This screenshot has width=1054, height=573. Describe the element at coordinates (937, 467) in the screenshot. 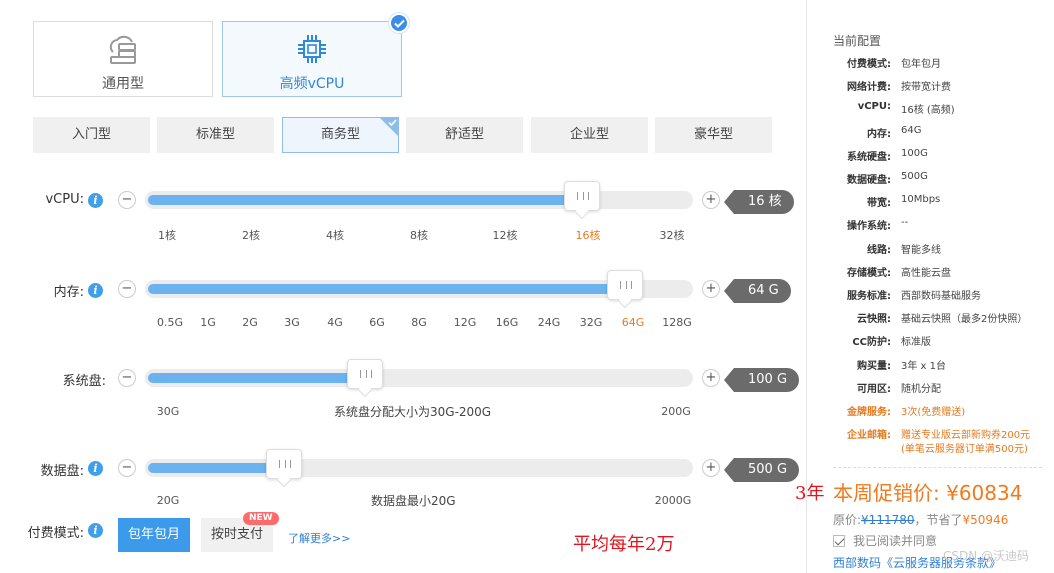

I see `divider` at that location.